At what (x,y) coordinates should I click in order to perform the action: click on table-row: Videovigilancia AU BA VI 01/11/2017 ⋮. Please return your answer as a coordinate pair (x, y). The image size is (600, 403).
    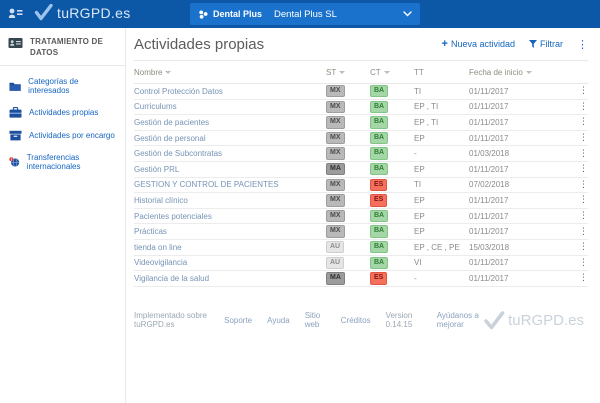
    Looking at the image, I should click on (361, 264).